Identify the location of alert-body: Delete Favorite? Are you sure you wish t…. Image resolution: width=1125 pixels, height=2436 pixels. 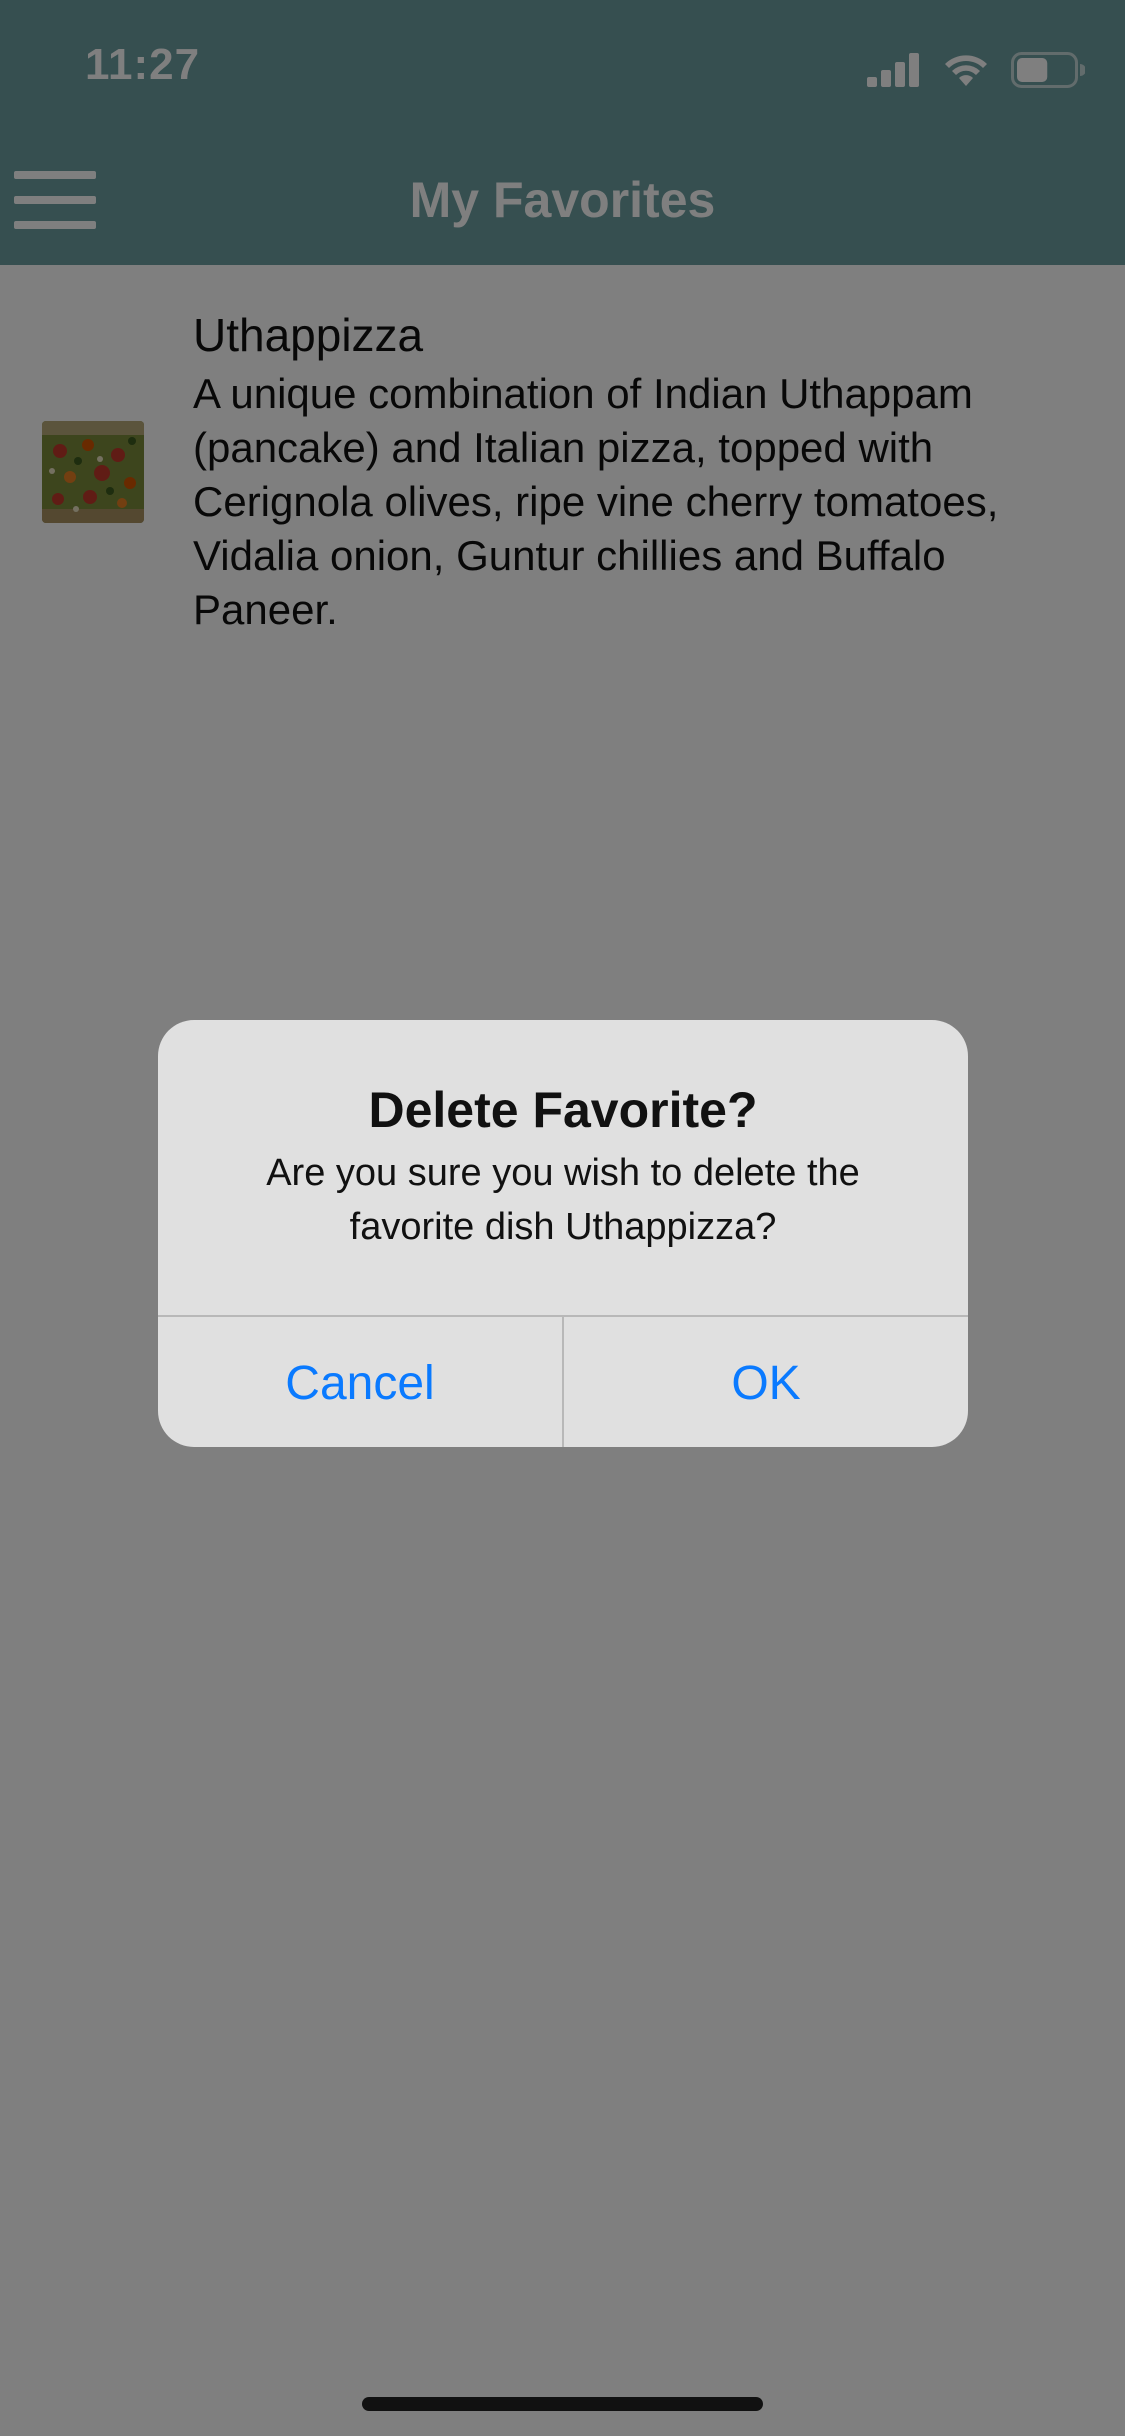
(563, 1167).